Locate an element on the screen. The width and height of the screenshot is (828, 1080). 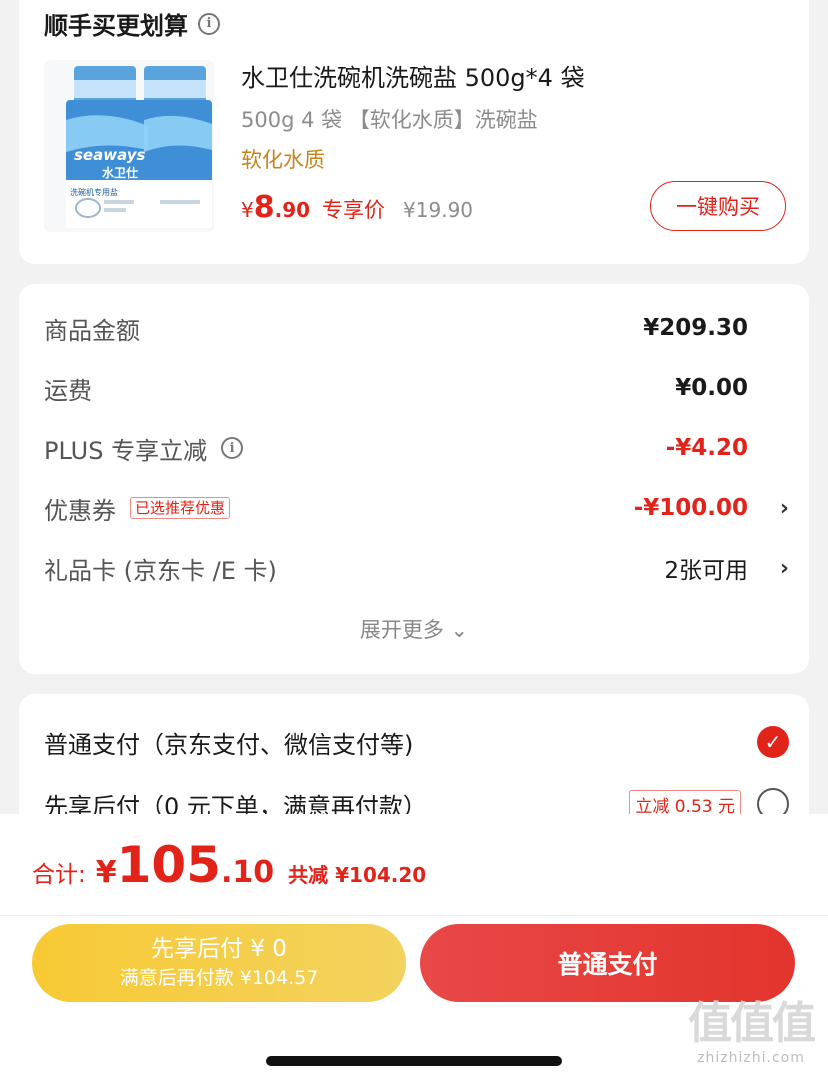
payment-option-label: 普通支付（京东支付、微信支付等) is located at coordinates (229, 744).